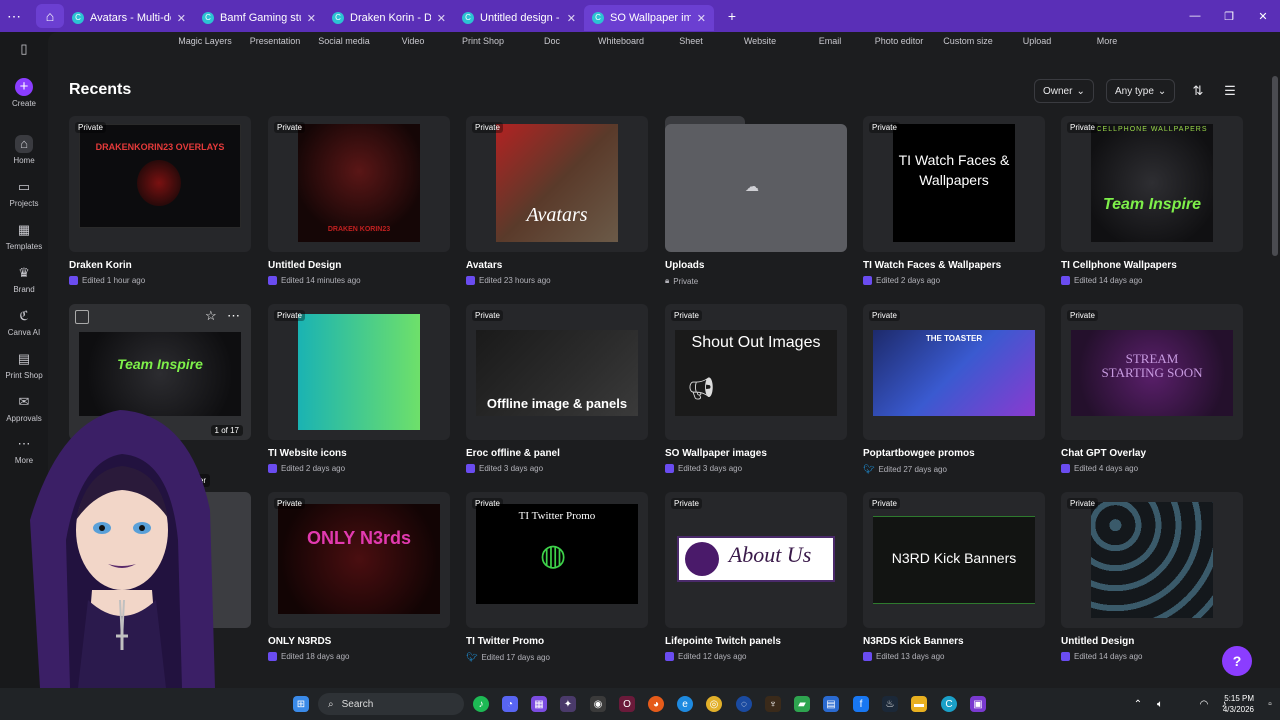 This screenshot has height=720, width=1280. I want to click on sidebar-item-canva-ai: ℭ Canva AI, so click(24, 322).